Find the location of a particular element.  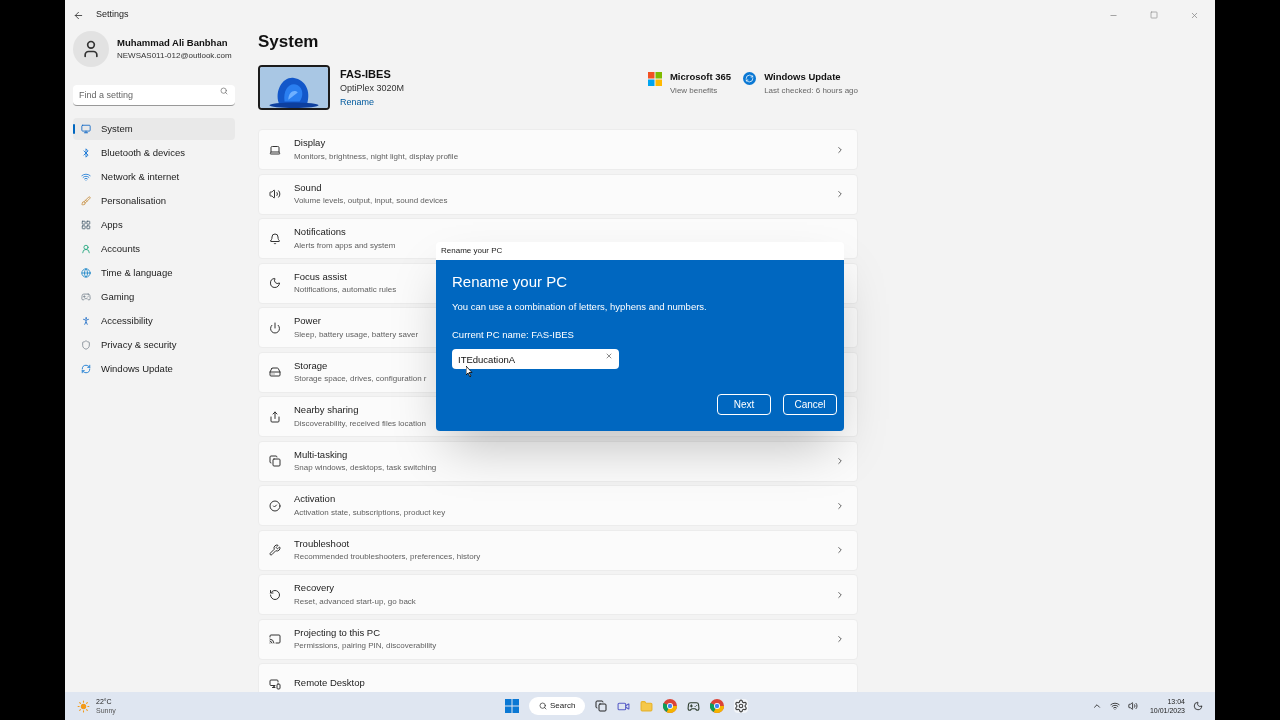

cast-icon is located at coordinates (275, 639).